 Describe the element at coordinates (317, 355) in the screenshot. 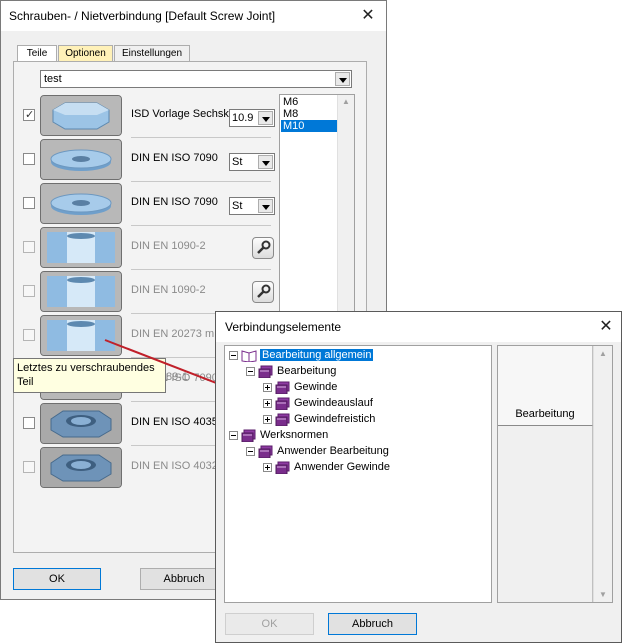

I see `tree-node-label: Bearbeitung allgemein` at that location.